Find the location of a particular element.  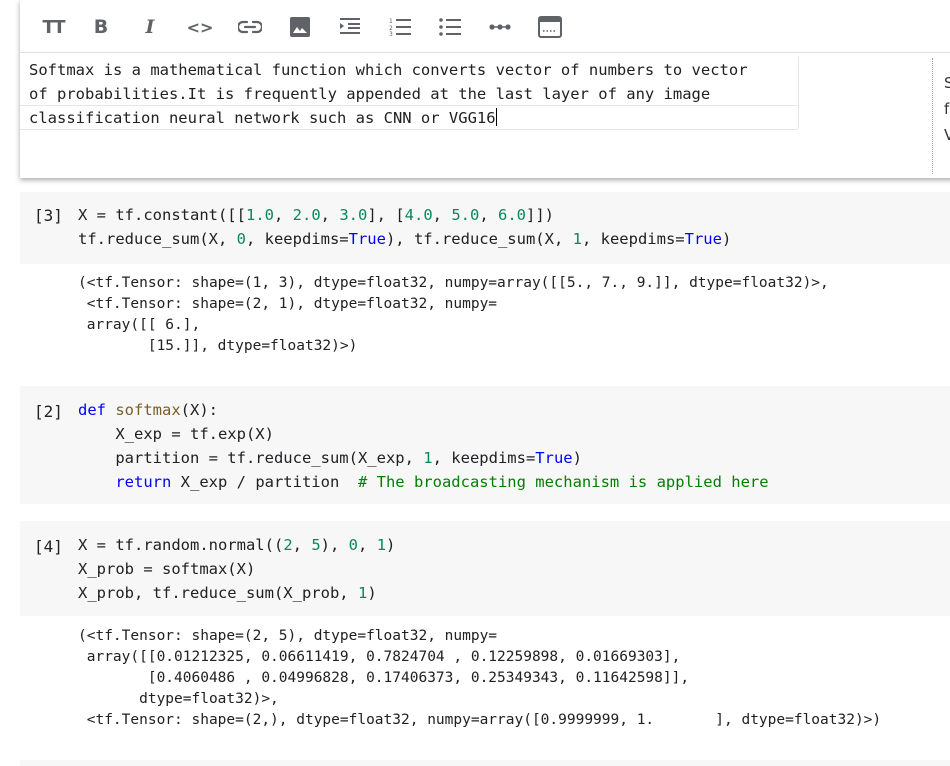

output-line: array([[ 6.], is located at coordinates (139, 325).